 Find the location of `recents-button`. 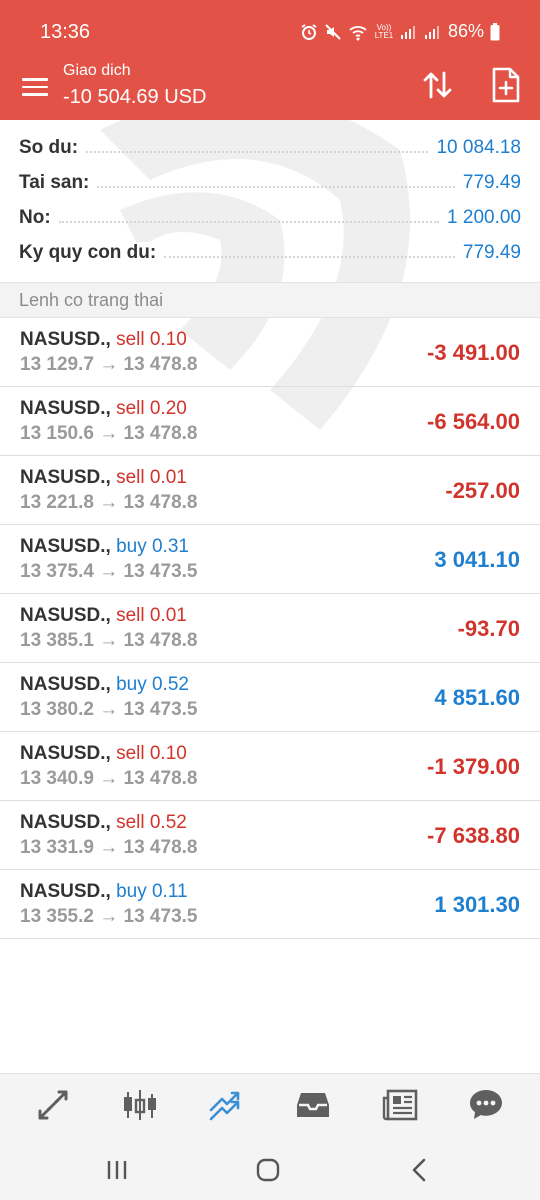

recents-button is located at coordinates (117, 1170).